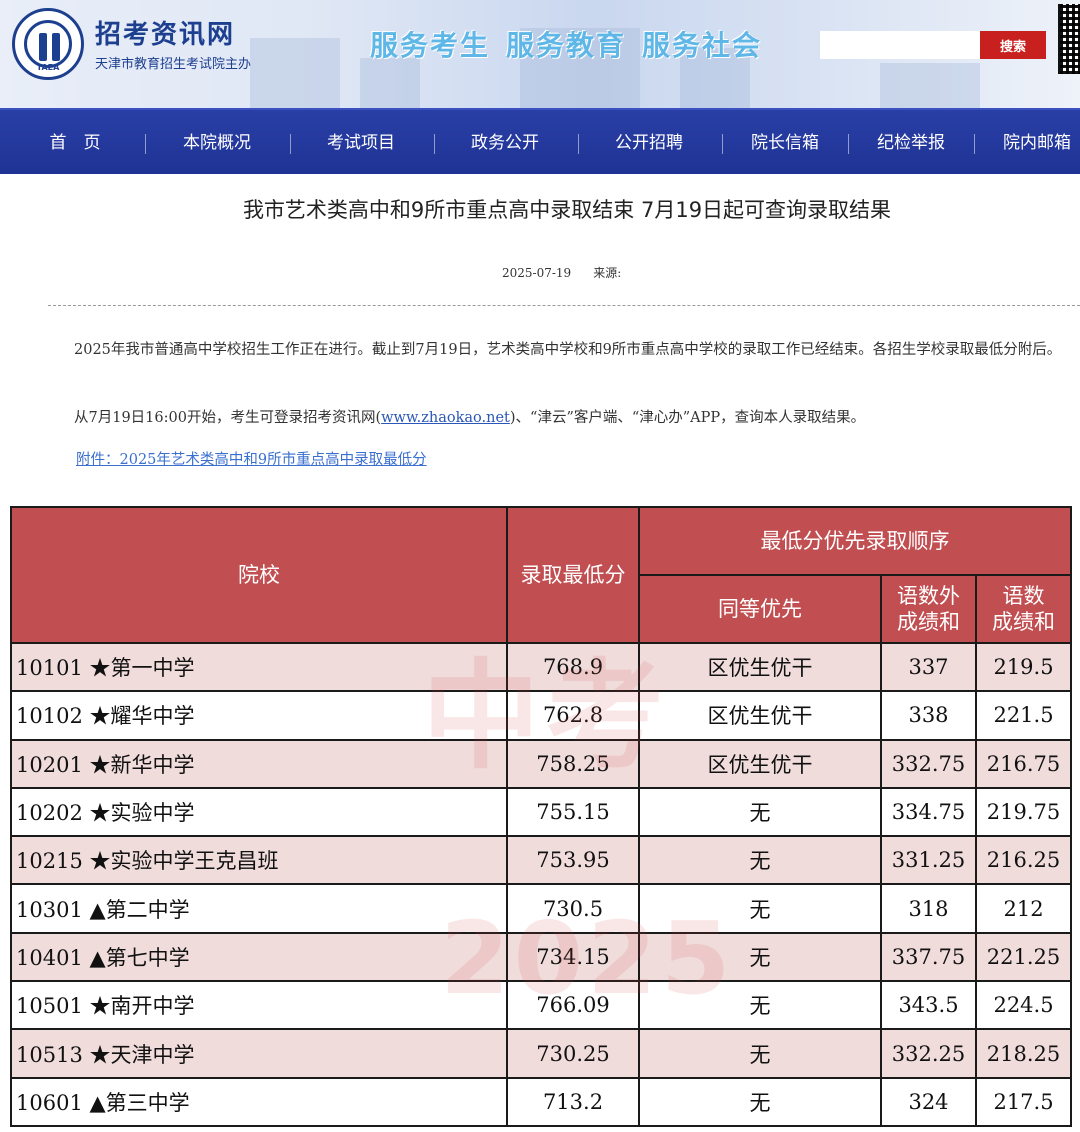  I want to click on header-min-score: 录取最低分, so click(573, 575).